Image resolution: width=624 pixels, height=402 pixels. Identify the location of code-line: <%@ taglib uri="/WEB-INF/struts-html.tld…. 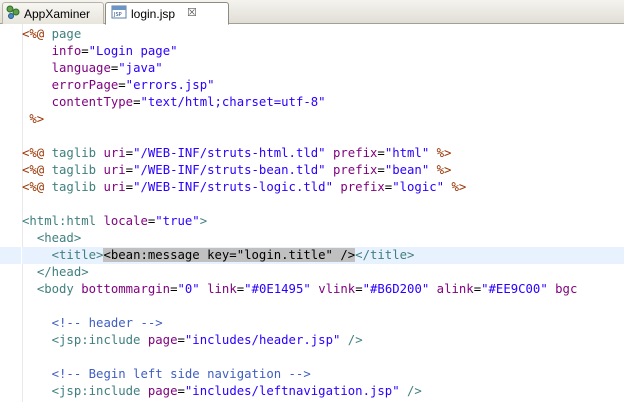
(323, 153).